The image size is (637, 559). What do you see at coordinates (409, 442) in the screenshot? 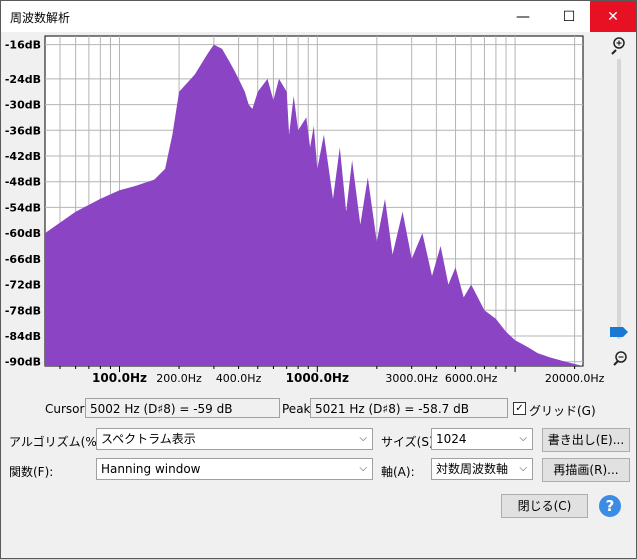
I see `size-label: サイズ(S):` at bounding box center [409, 442].